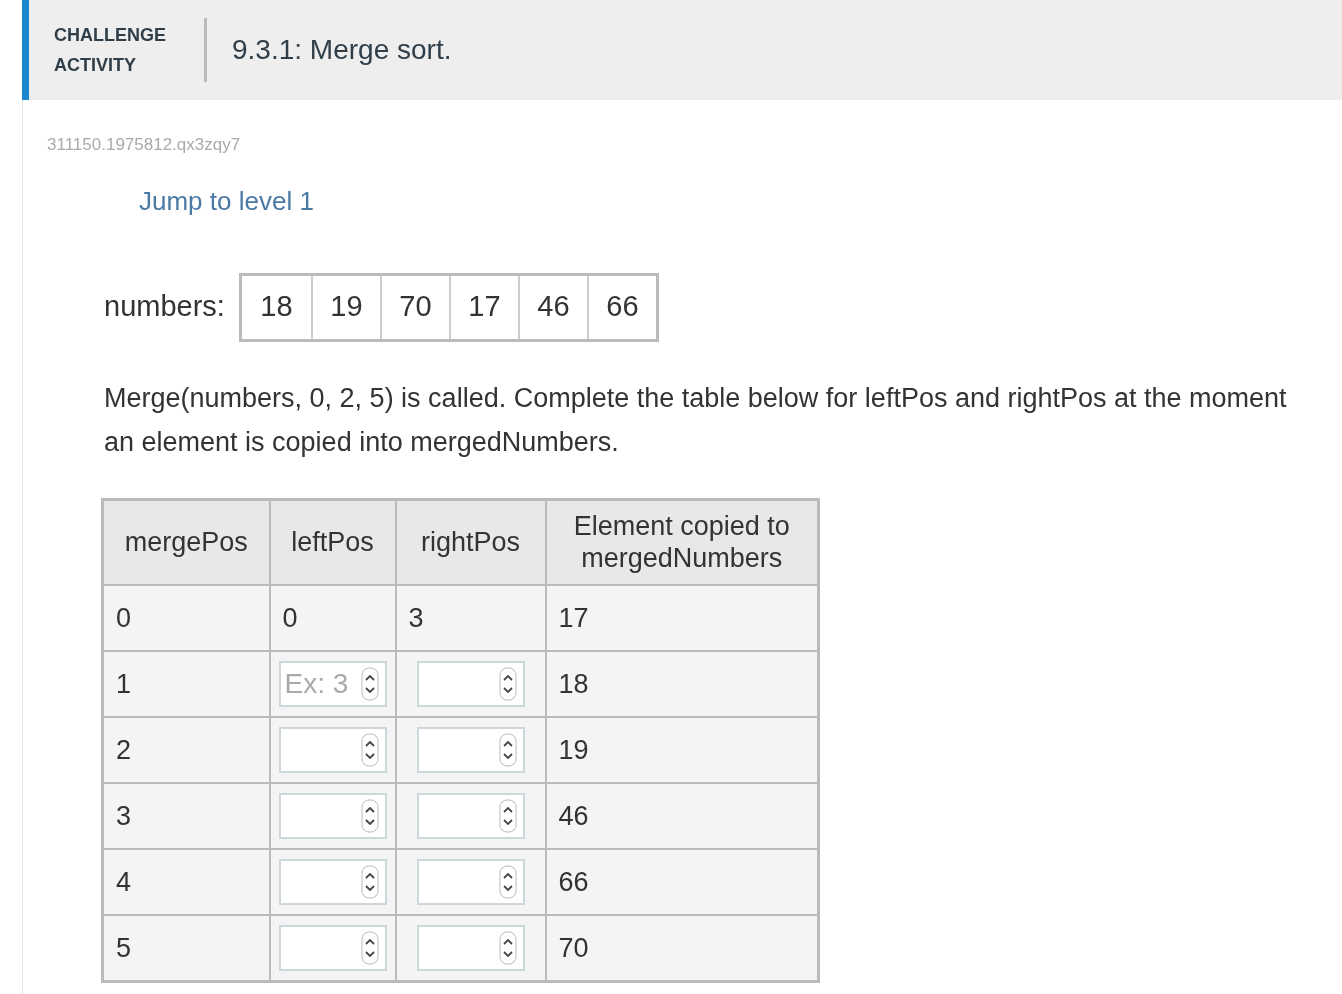 The image size is (1342, 994). What do you see at coordinates (186, 542) in the screenshot?
I see `column-header: mergePos` at bounding box center [186, 542].